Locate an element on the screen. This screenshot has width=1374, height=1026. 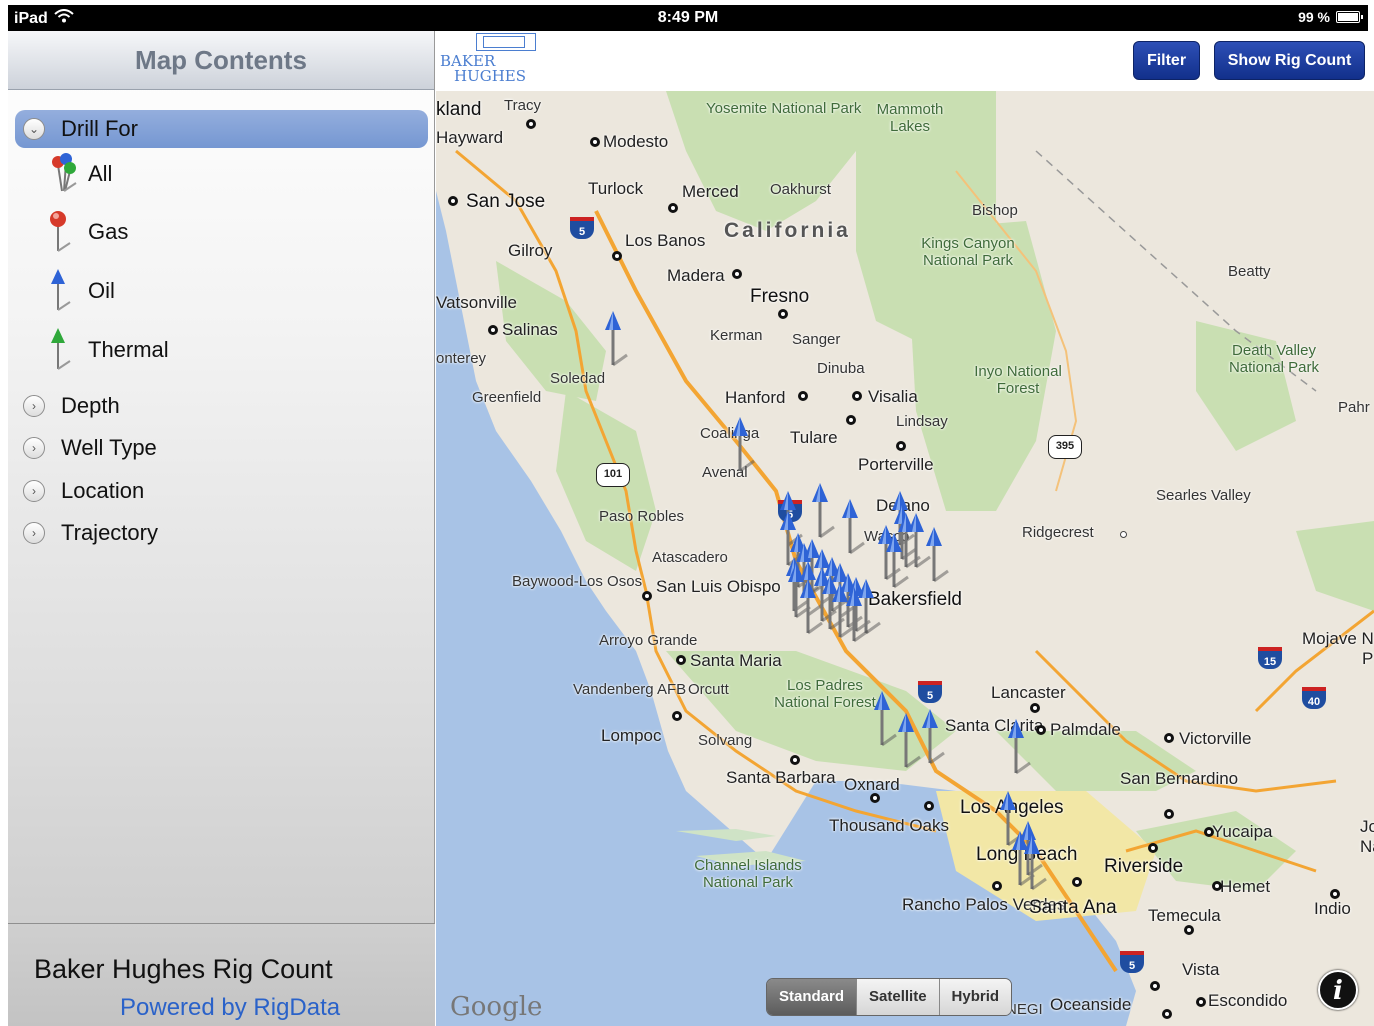
city-label: Santa Ana is located at coordinates (1073, 907).